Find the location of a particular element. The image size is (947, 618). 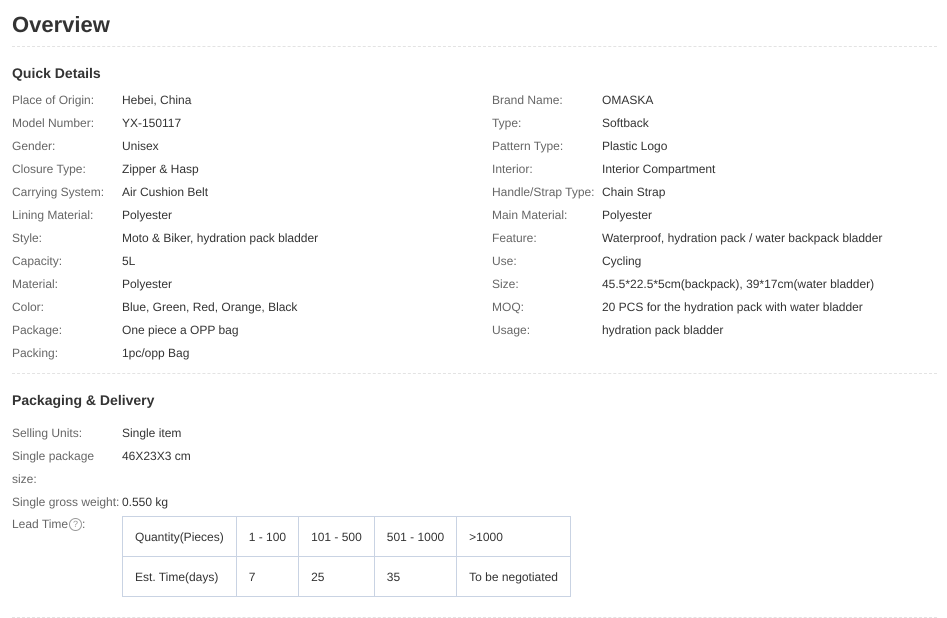

field-label: Material: is located at coordinates (36, 284).